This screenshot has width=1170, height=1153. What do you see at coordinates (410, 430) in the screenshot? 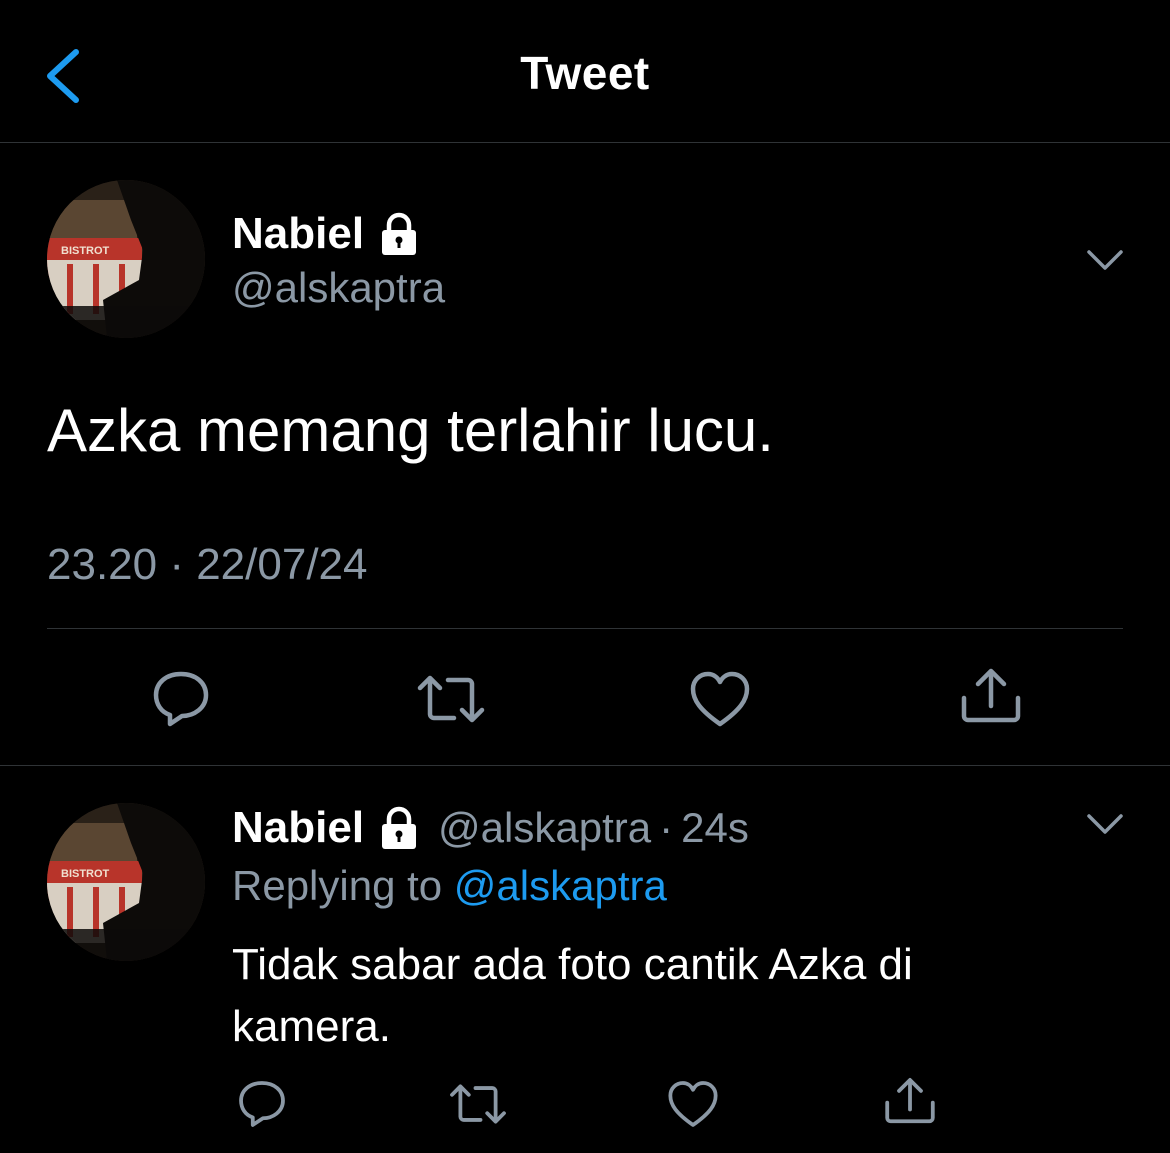
I see `tweet-text: Azka memang terlahir lucu.` at bounding box center [410, 430].